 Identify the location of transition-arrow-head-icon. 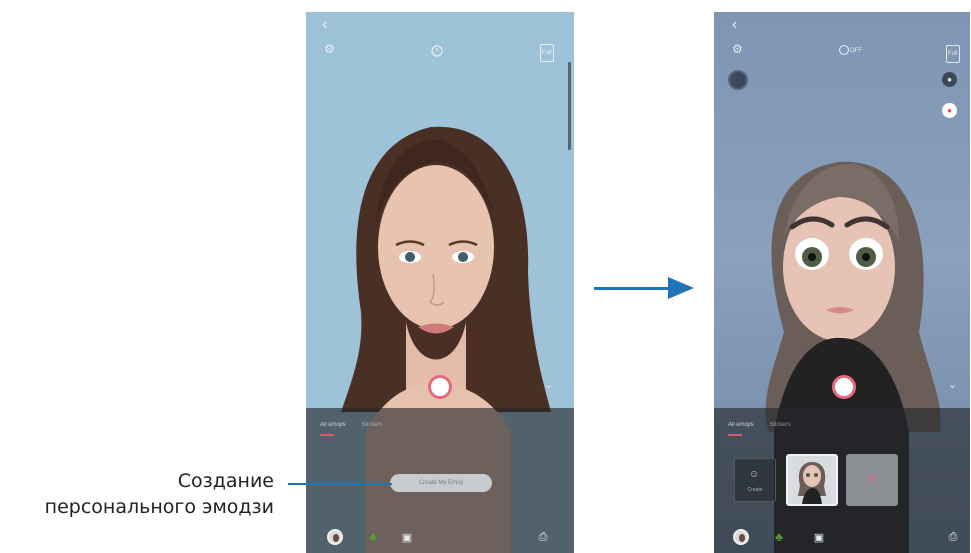
(681, 288).